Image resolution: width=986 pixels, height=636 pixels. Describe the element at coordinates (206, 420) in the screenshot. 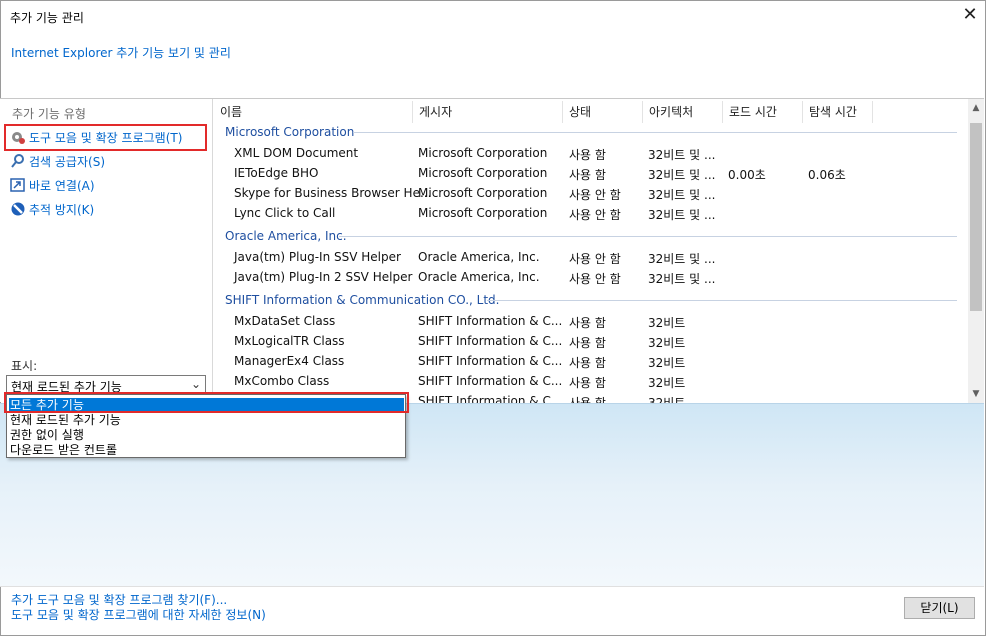

I see `dropdown-option-loaded: 현재 로드된 추가 기능` at that location.